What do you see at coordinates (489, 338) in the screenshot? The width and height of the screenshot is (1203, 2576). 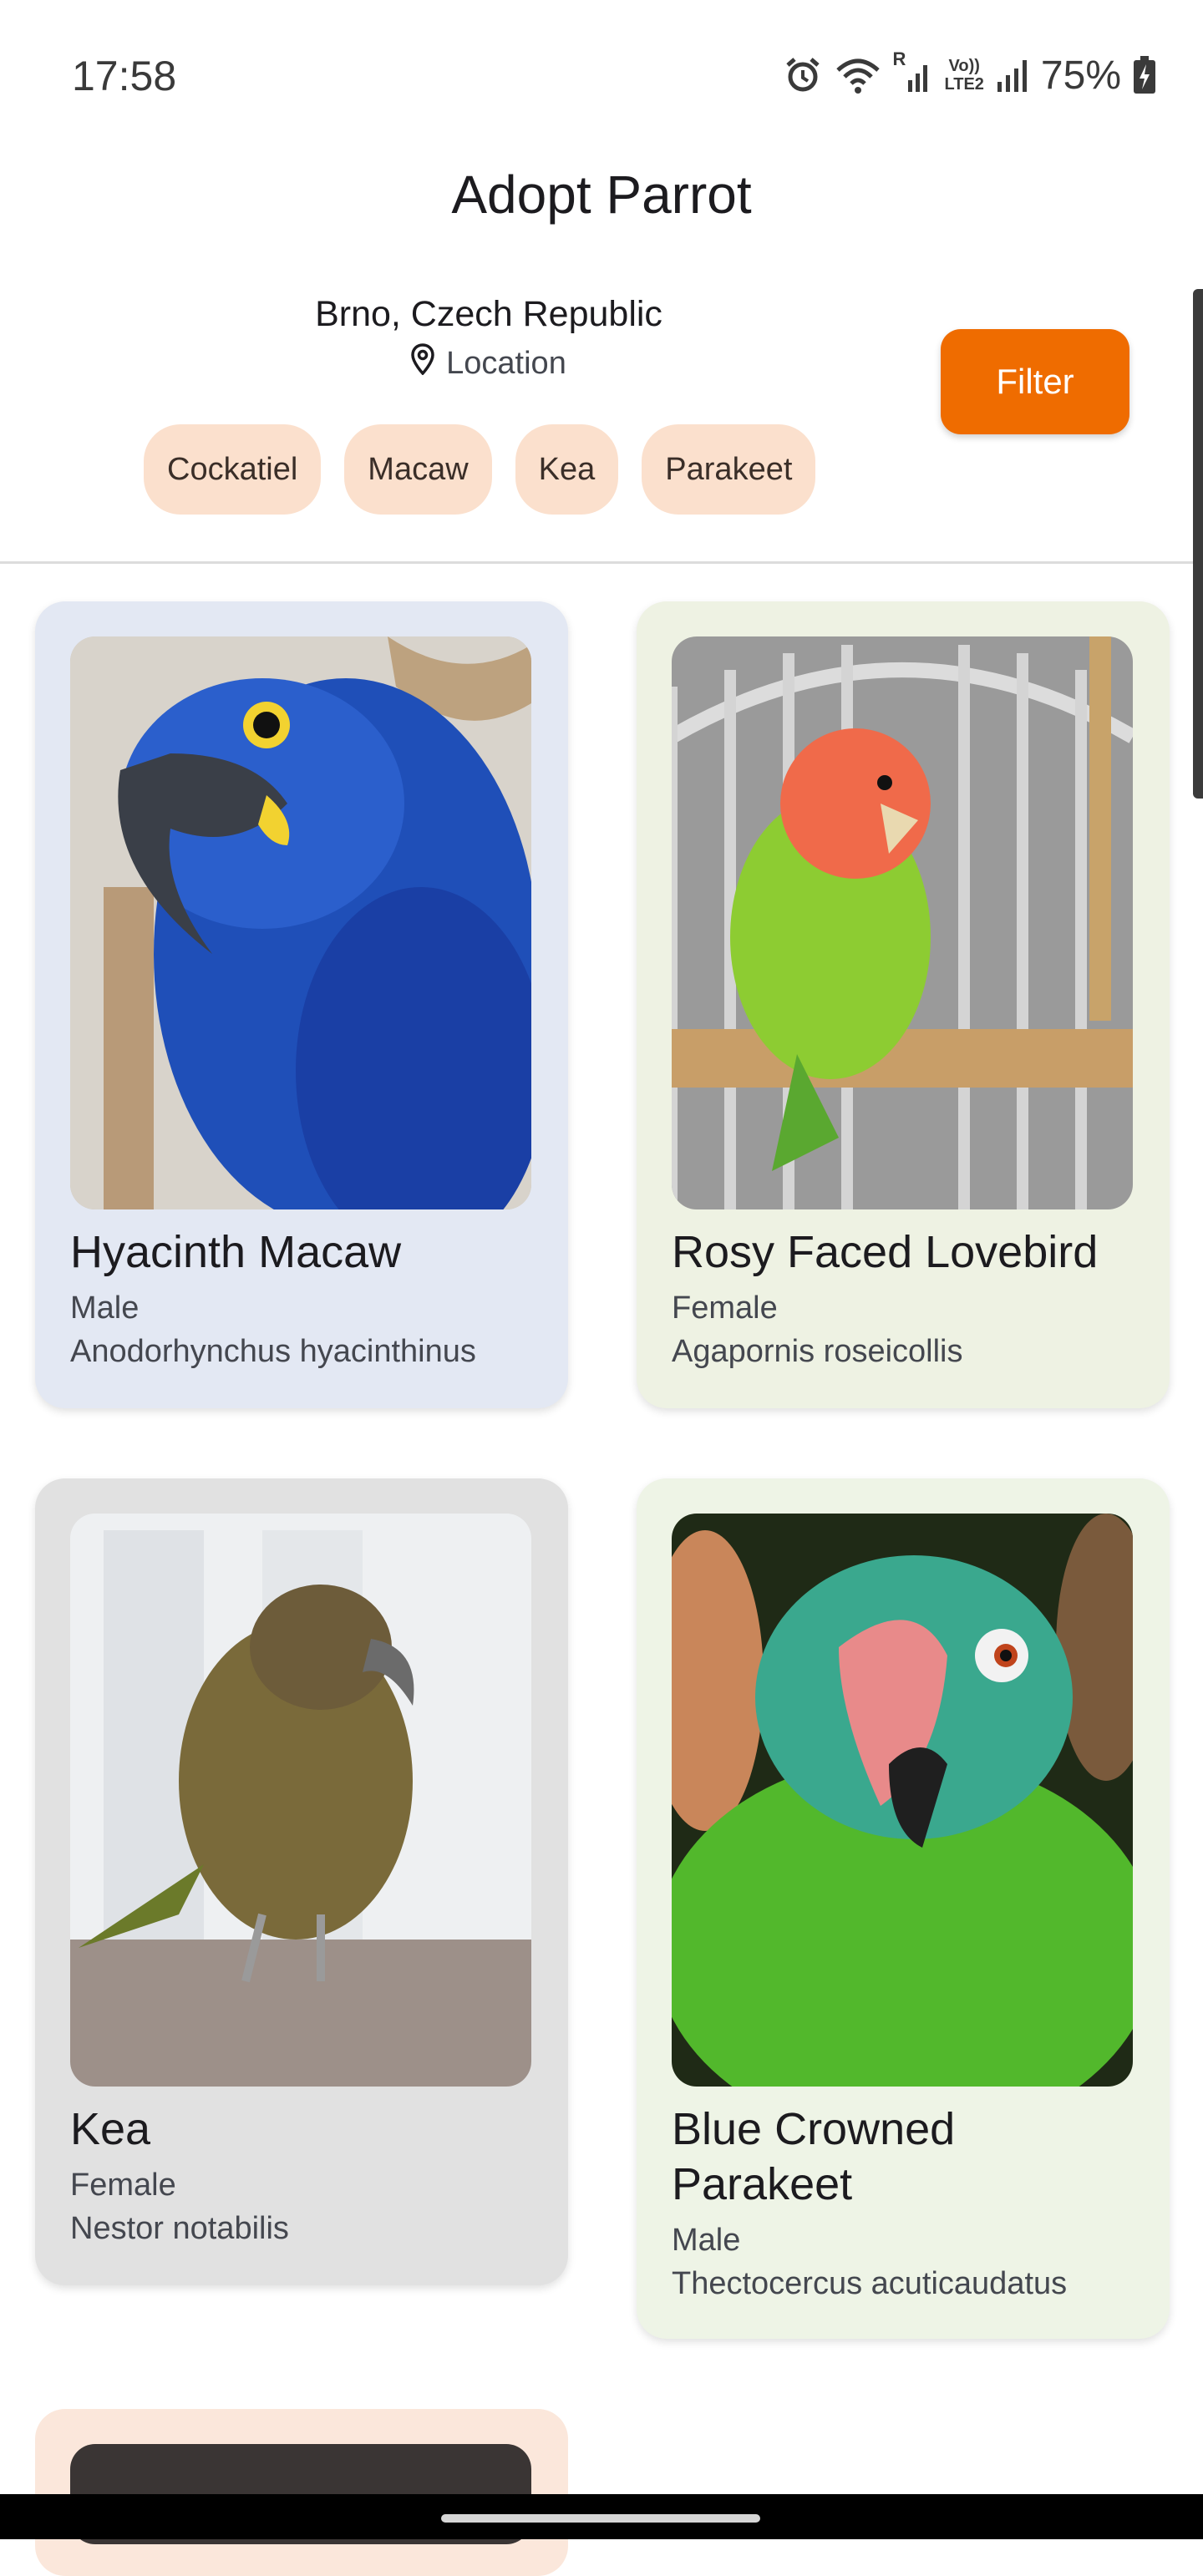 I see `location-selector: Brno, Czech Republic Location` at bounding box center [489, 338].